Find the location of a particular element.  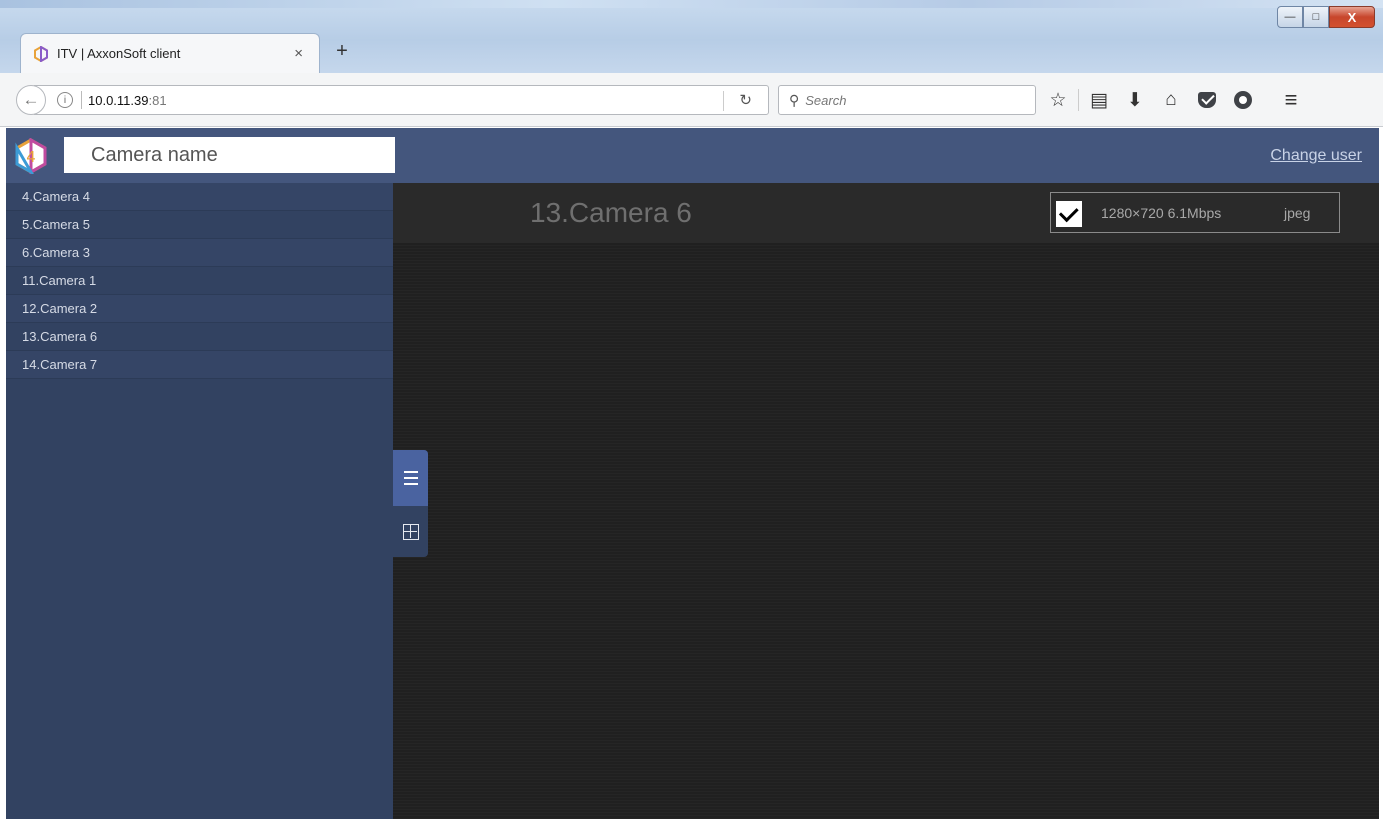

camera-search-input is located at coordinates (229, 155).